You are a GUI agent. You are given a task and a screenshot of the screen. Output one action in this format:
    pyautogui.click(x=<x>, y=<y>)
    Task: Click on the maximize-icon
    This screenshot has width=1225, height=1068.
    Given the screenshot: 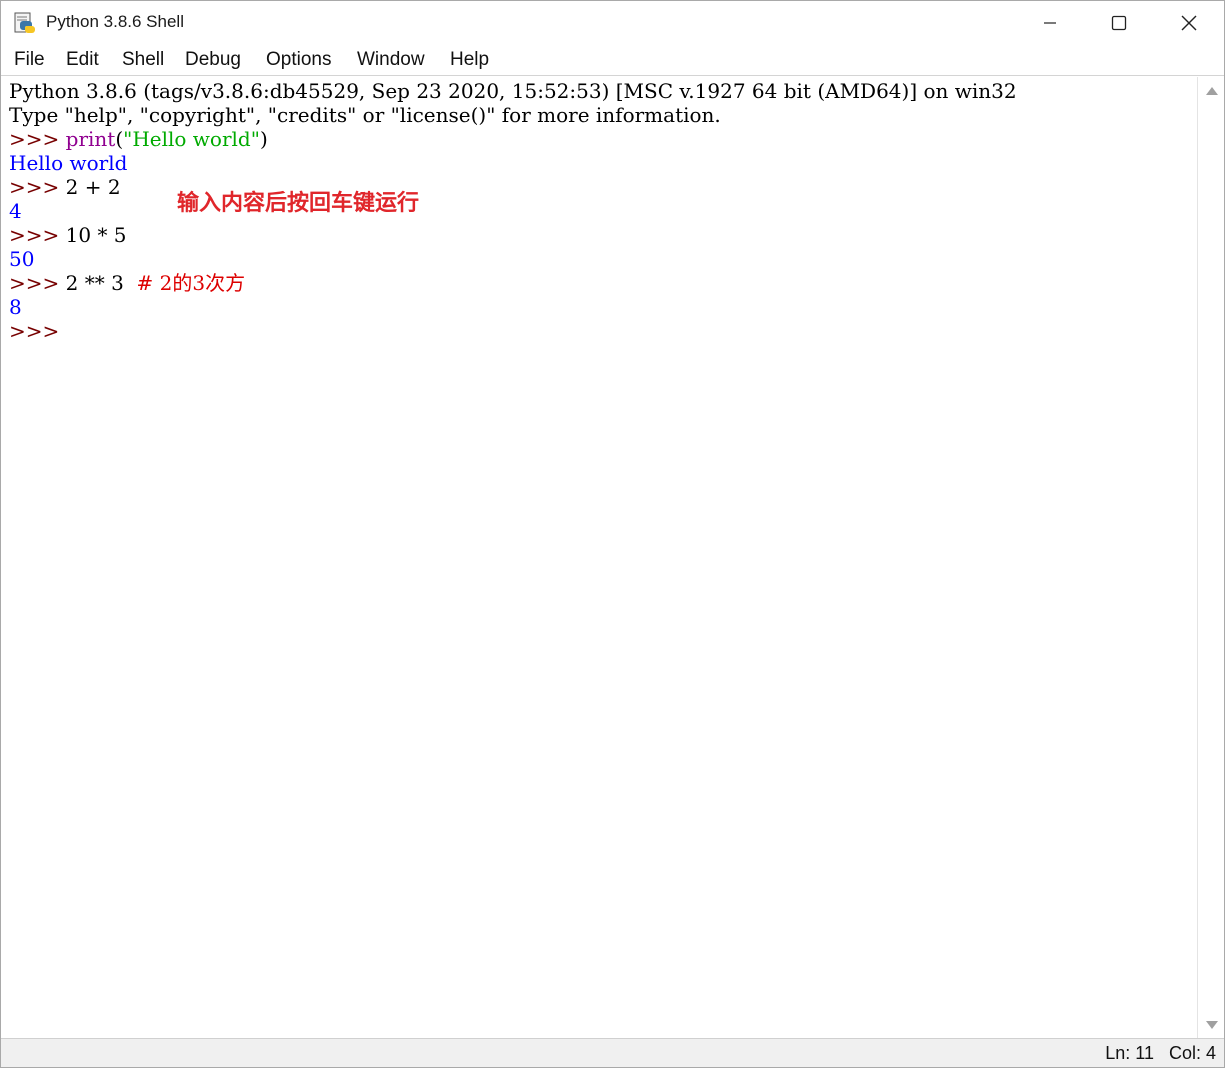 What is the action you would take?
    pyautogui.click(x=1119, y=23)
    